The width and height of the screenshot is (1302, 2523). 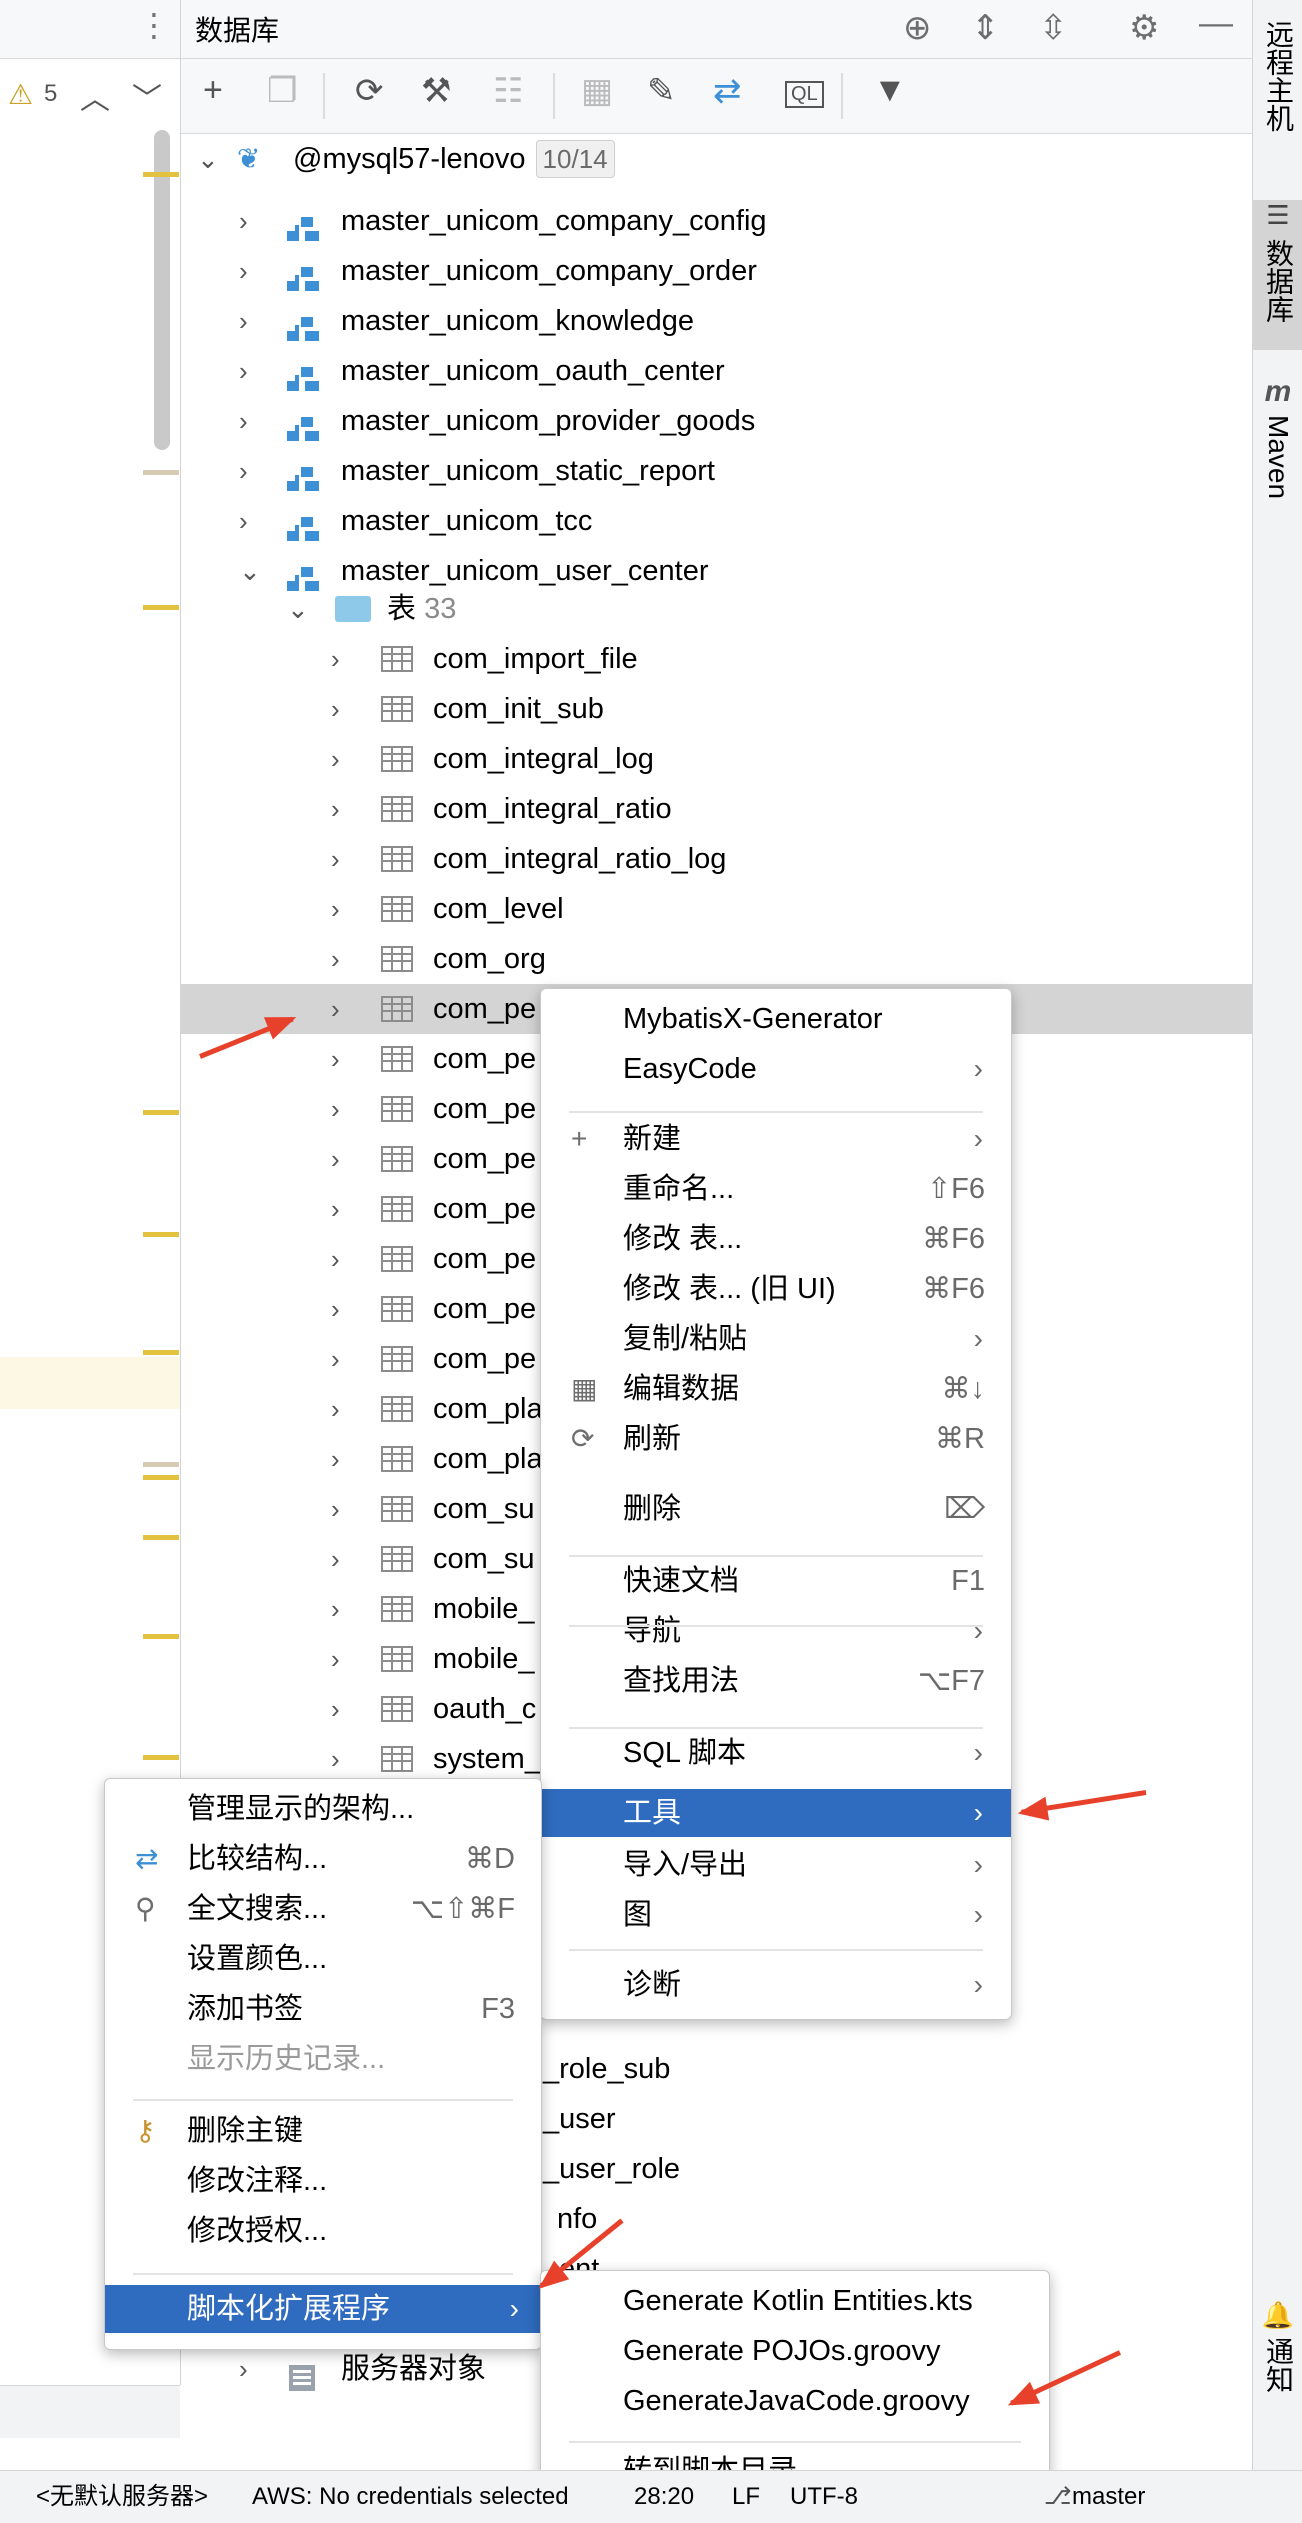 I want to click on tools-menu-item: ⚲ 全文搜索... ⌥⇧⌘F, so click(x=323, y=1909).